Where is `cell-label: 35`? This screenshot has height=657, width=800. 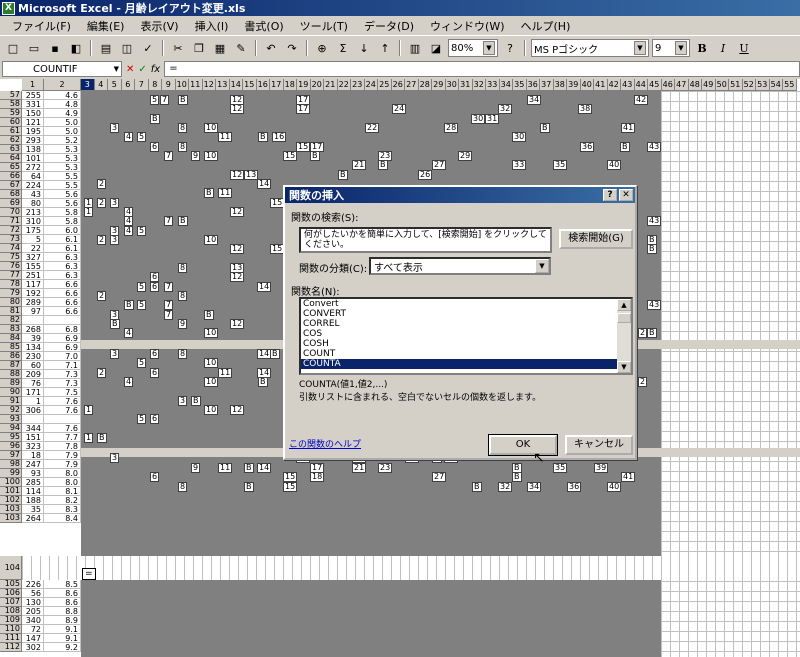 cell-label: 35 is located at coordinates (560, 165).